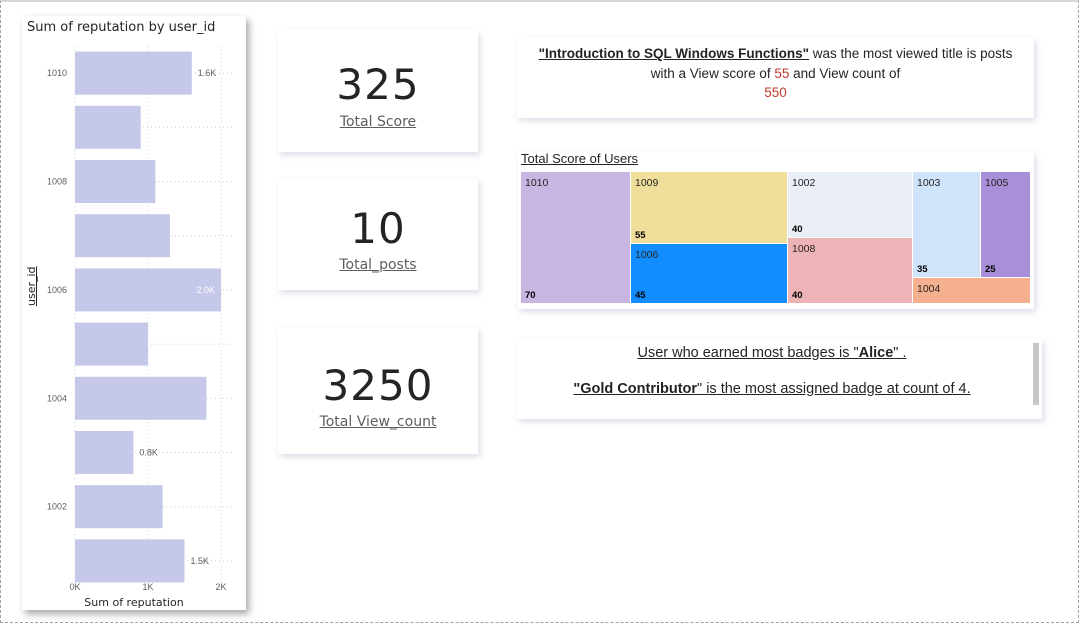 This screenshot has height=624, width=1081. Describe the element at coordinates (134, 602) in the screenshot. I see `x-axis-label: Sum of reputation` at that location.